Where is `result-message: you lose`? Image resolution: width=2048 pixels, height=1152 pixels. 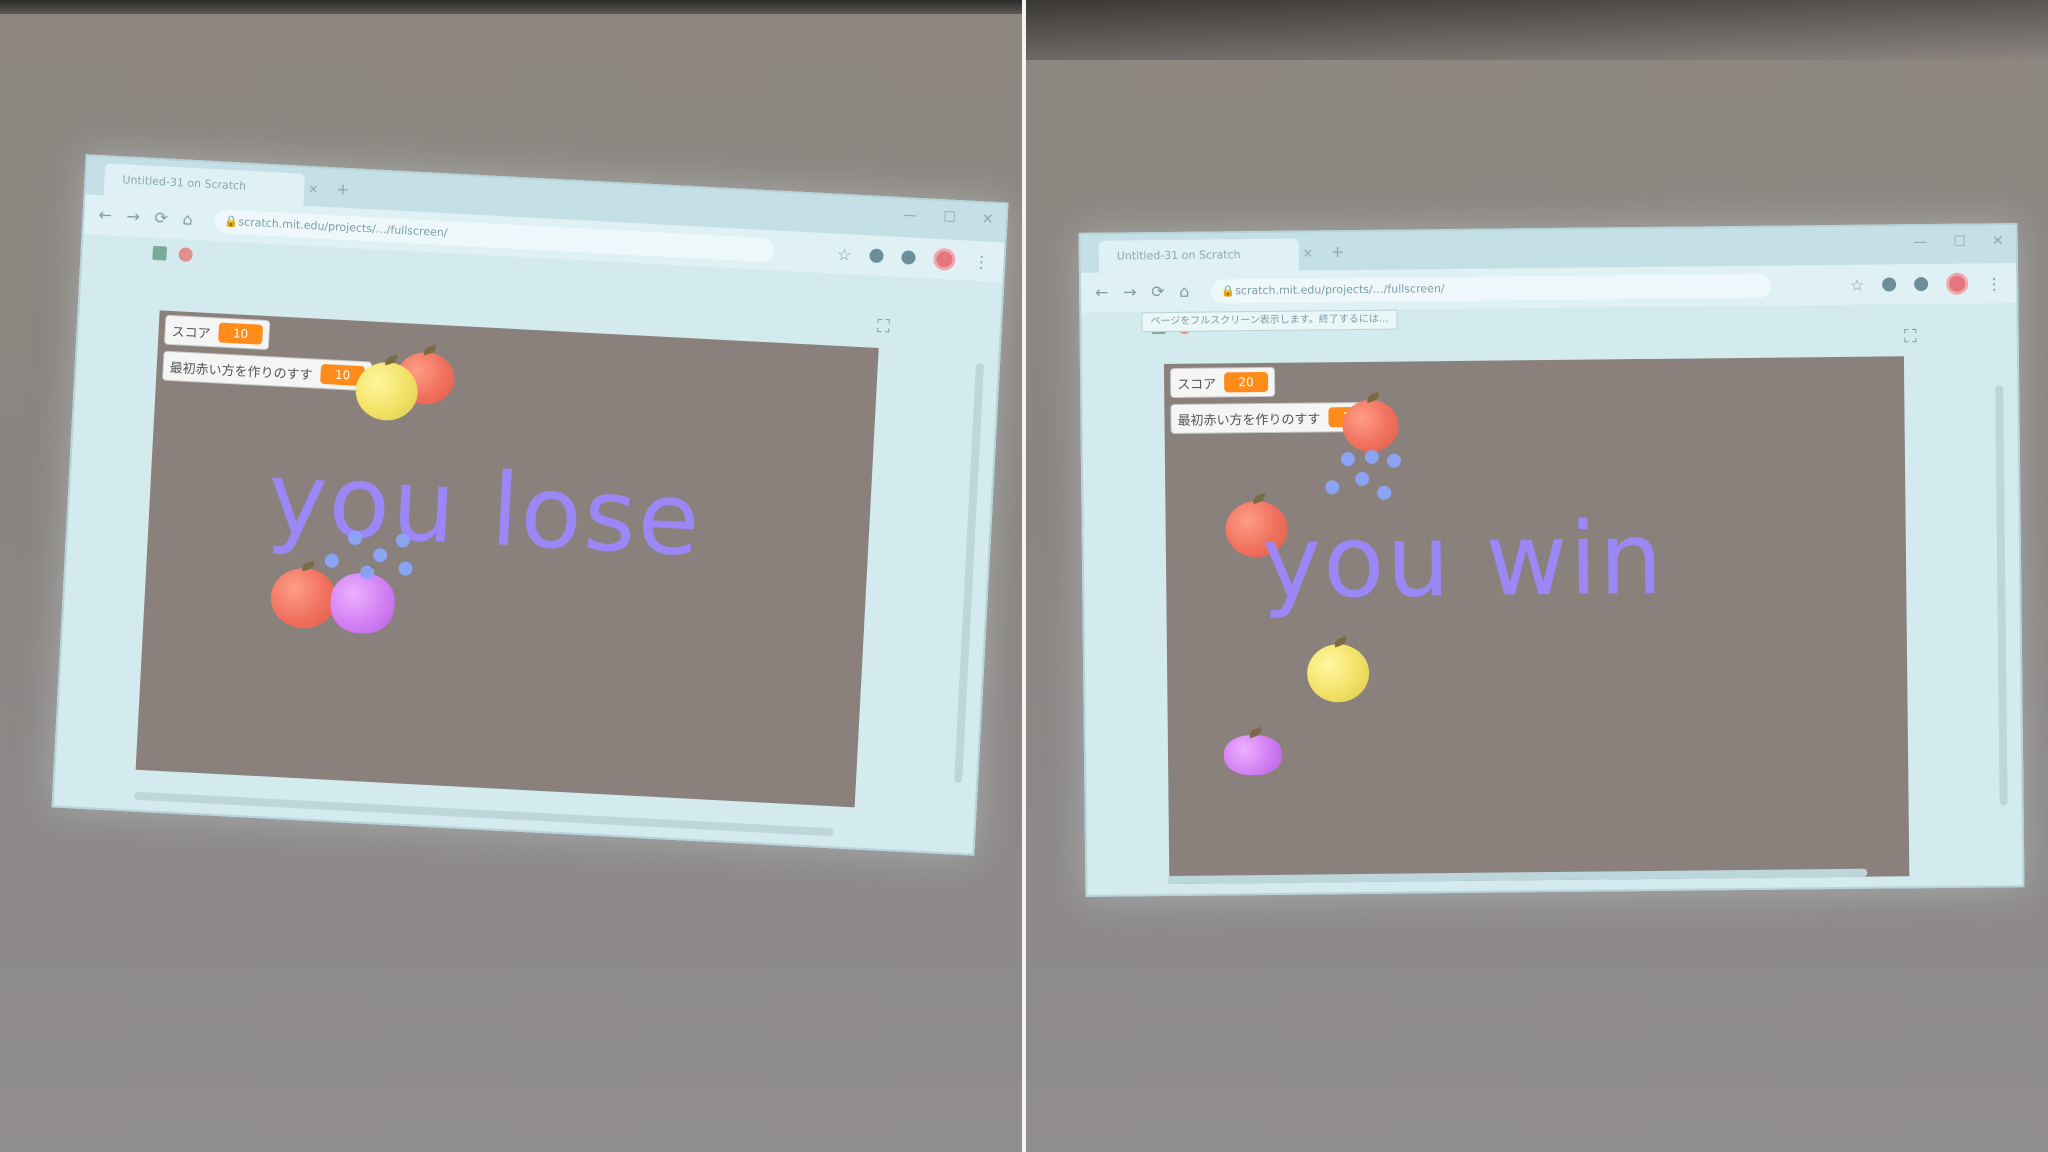
result-message: you lose is located at coordinates (484, 509).